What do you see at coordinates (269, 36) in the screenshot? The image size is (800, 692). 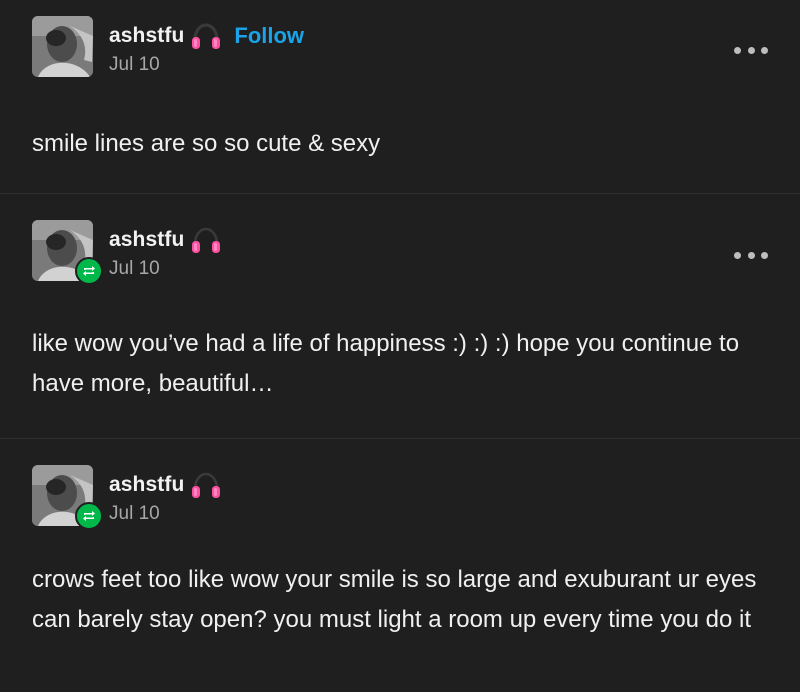 I see `follow-button: Follow` at bounding box center [269, 36].